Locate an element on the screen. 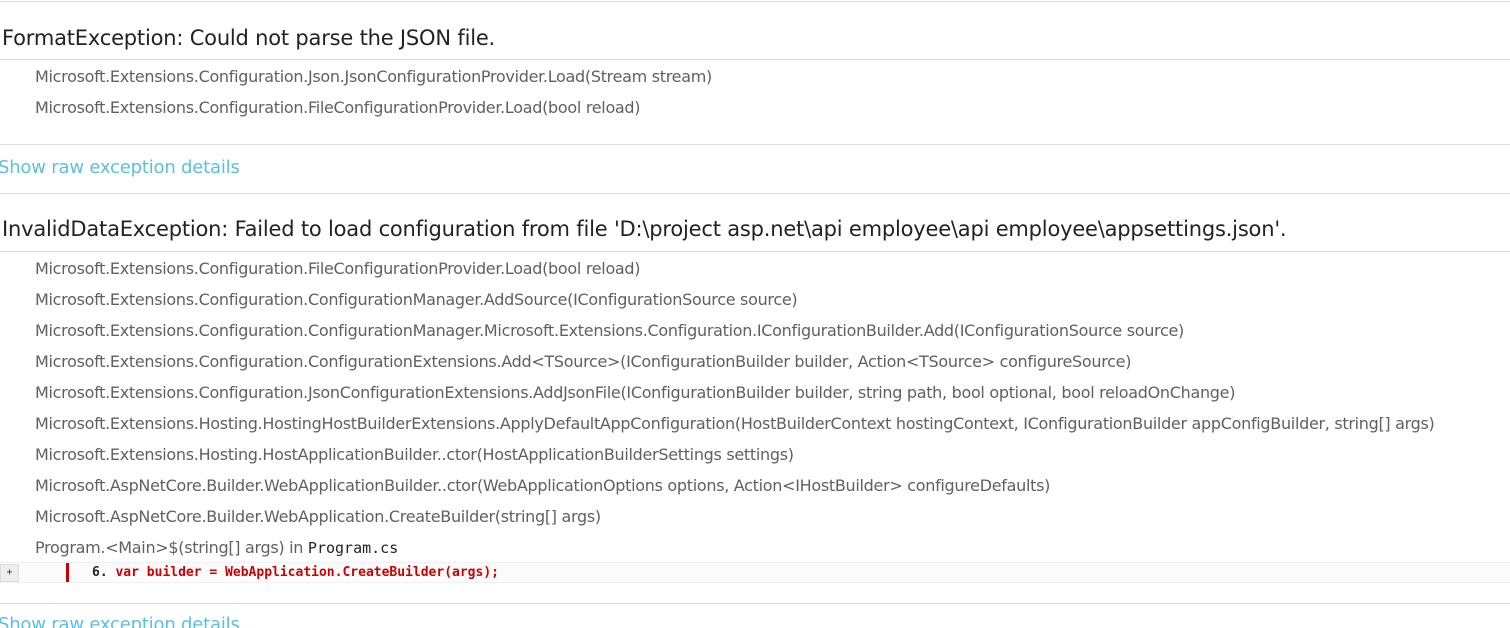 The height and width of the screenshot is (628, 1510). expand-source-button: + is located at coordinates (9, 573).